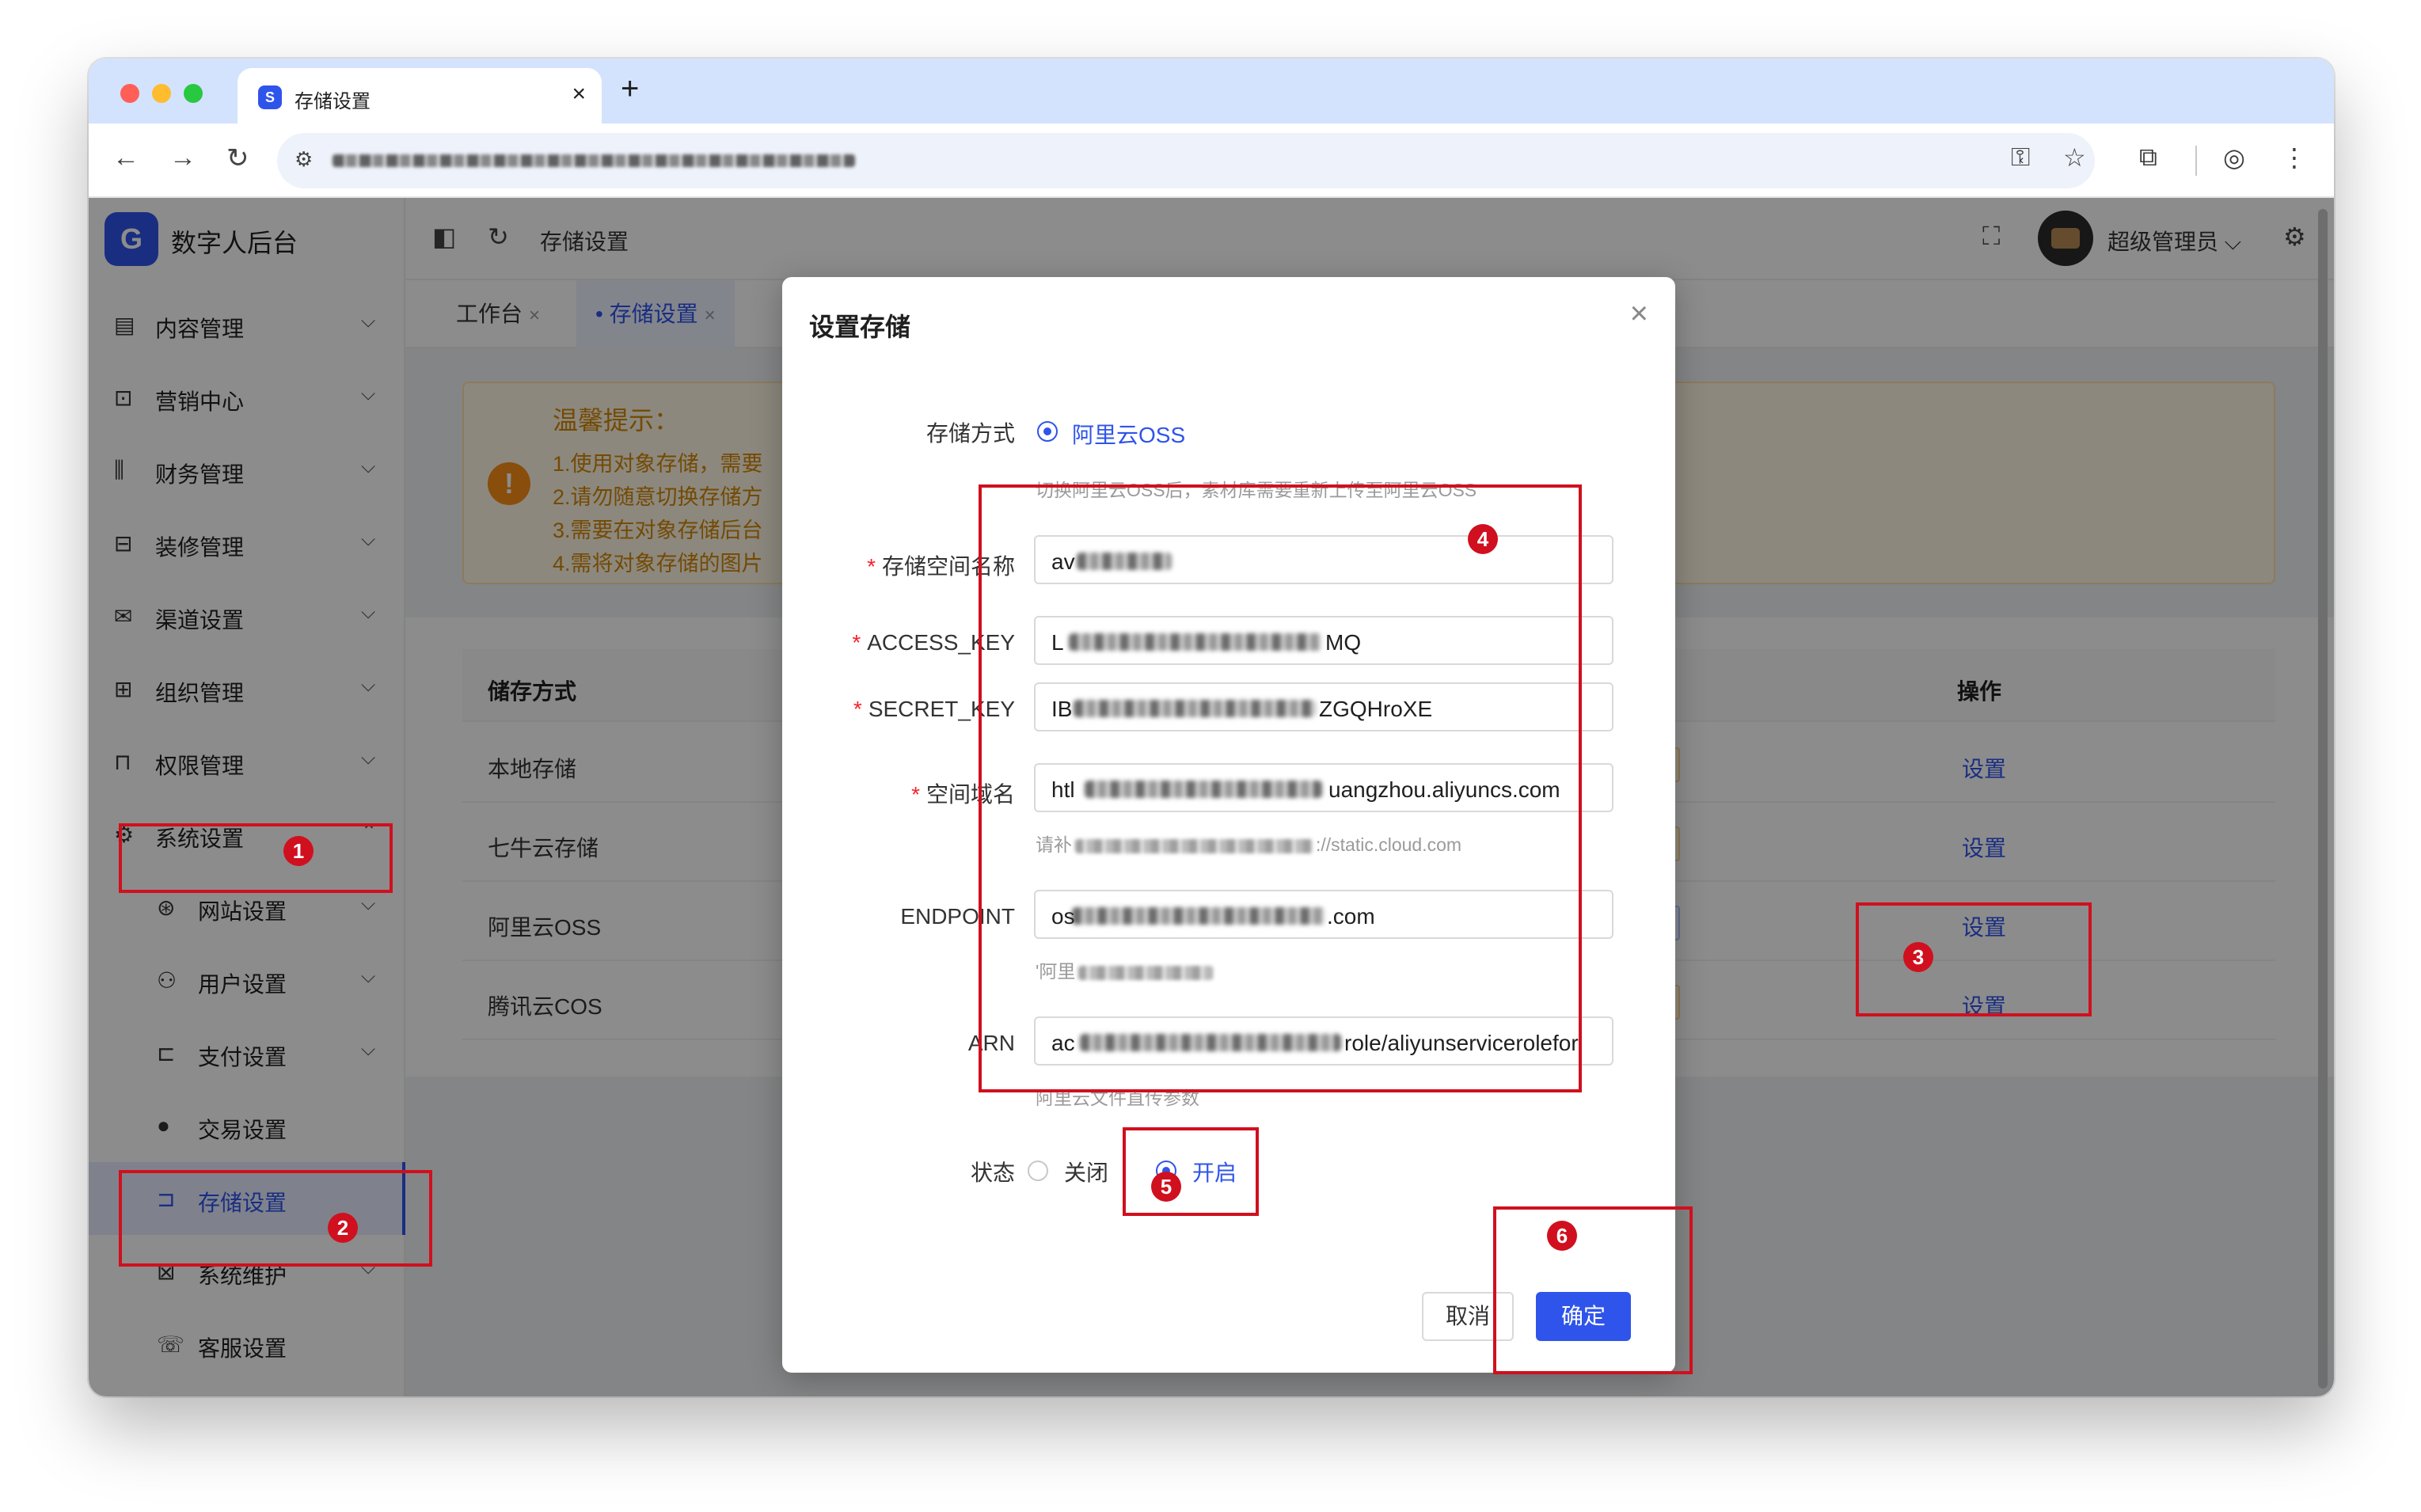 The width and height of the screenshot is (2421, 1512). What do you see at coordinates (2020, 157) in the screenshot?
I see `key-icon: ⚿` at bounding box center [2020, 157].